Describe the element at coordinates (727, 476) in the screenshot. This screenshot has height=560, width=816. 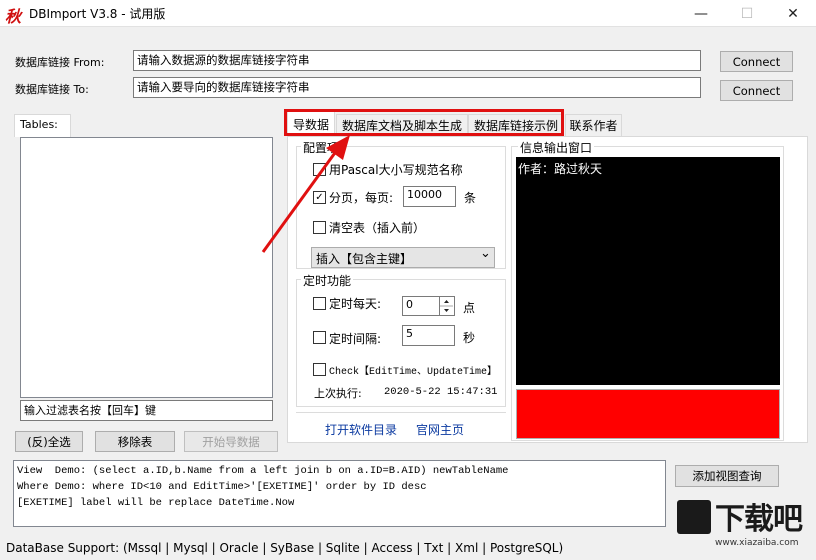
I see `add-view-query-button: 添加视图查询` at that location.